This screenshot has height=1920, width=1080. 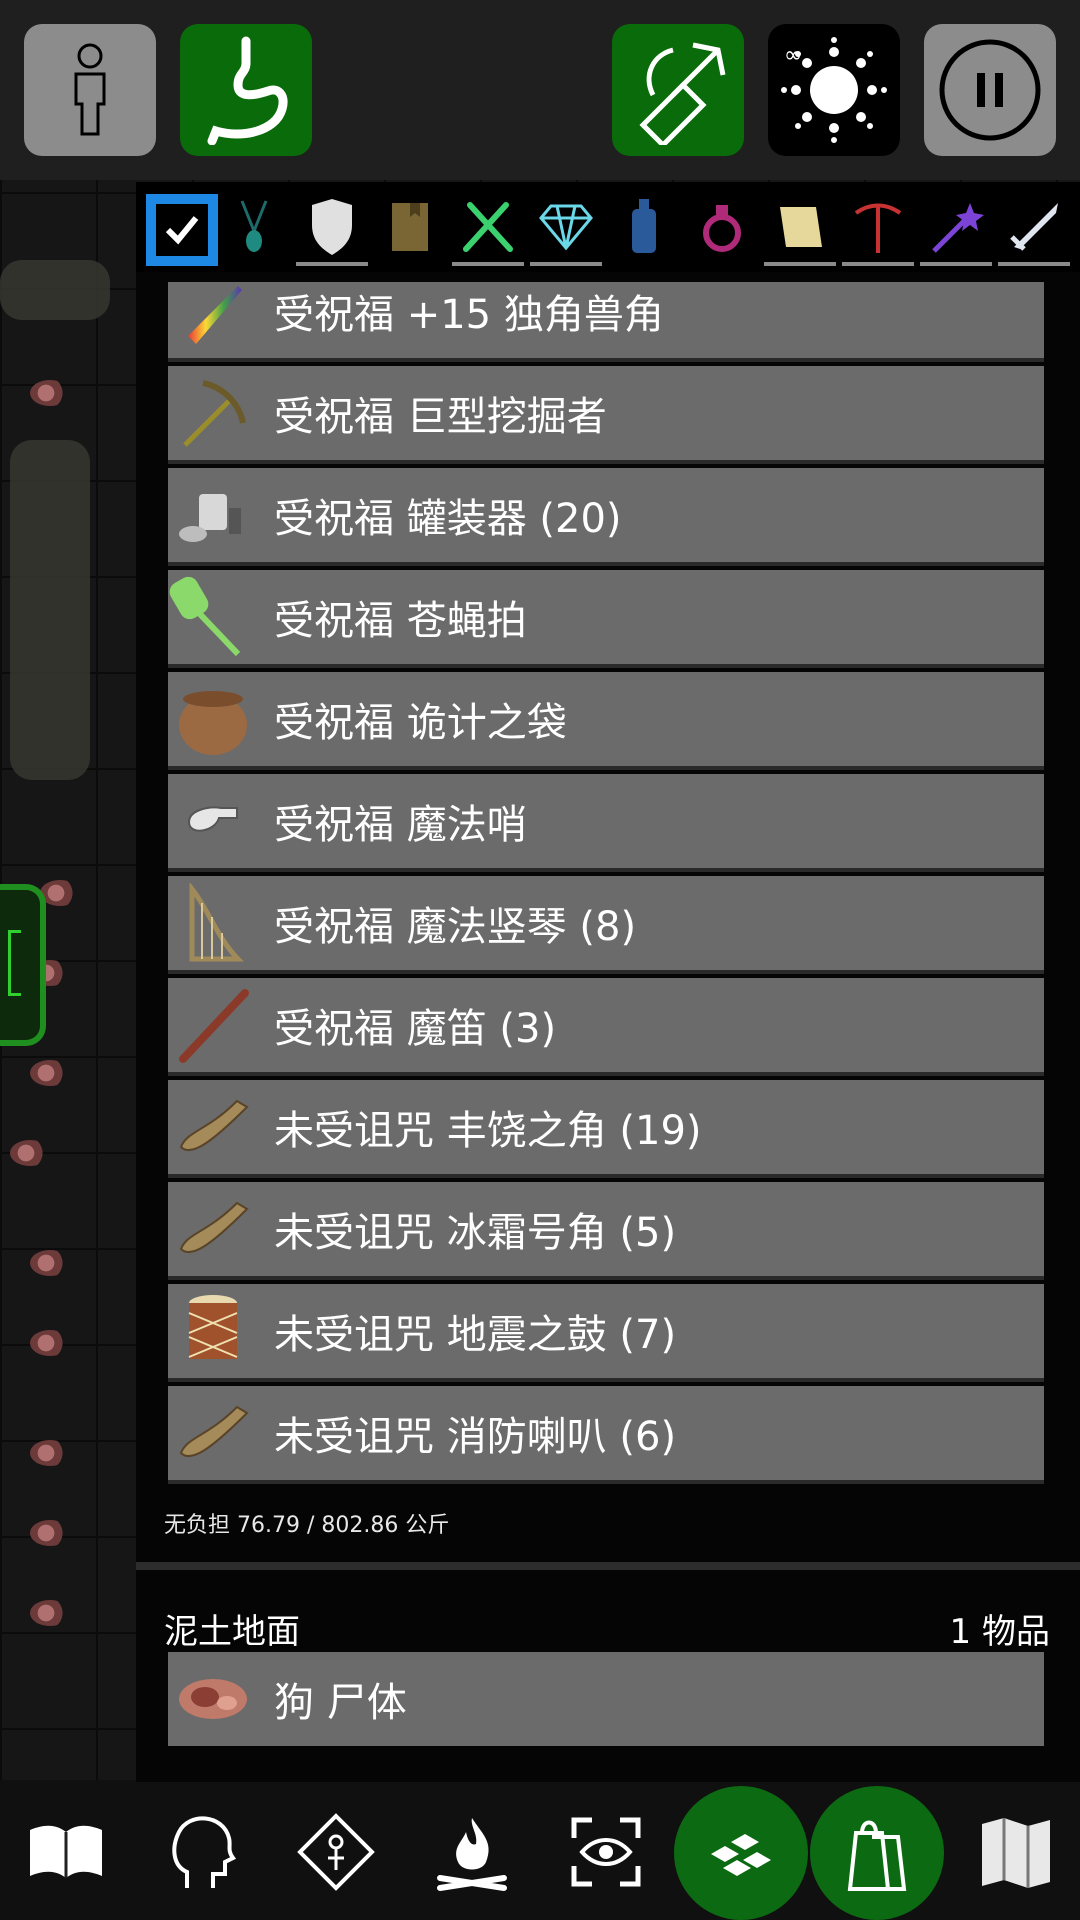 I want to click on item-label: 受祝福 诡计之袋, so click(x=420, y=723).